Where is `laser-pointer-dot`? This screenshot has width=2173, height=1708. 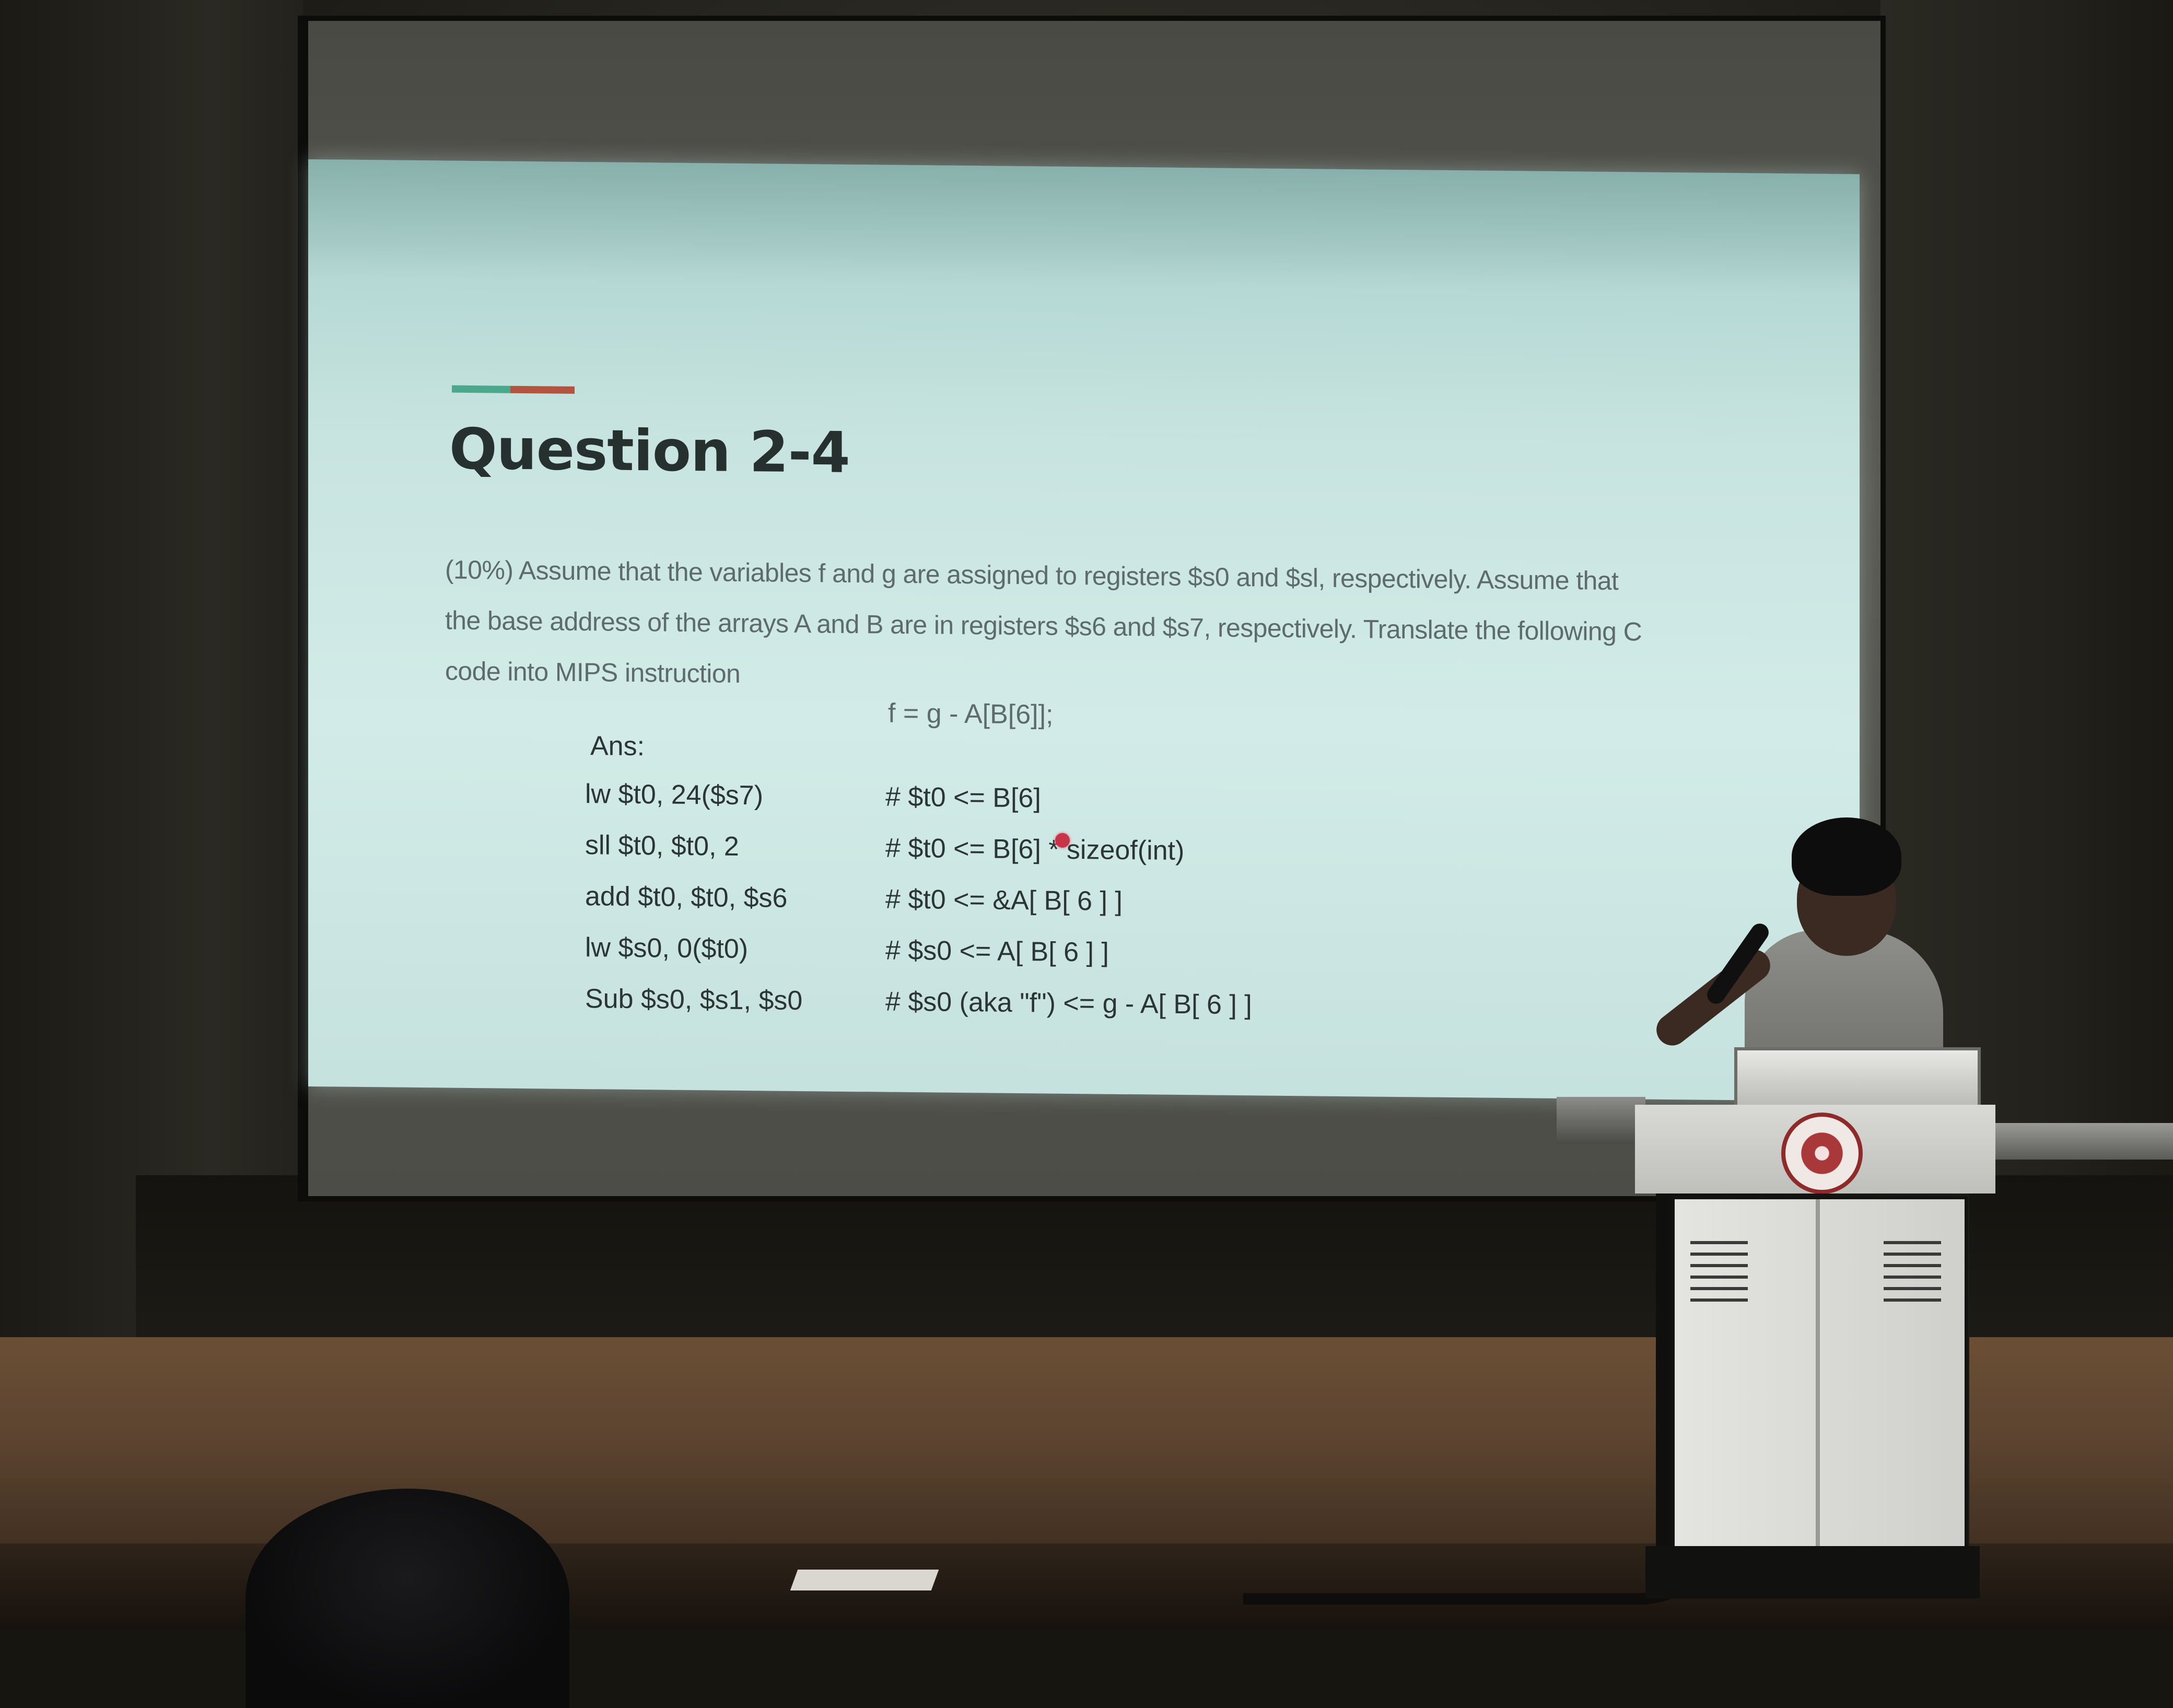 laser-pointer-dot is located at coordinates (1062, 840).